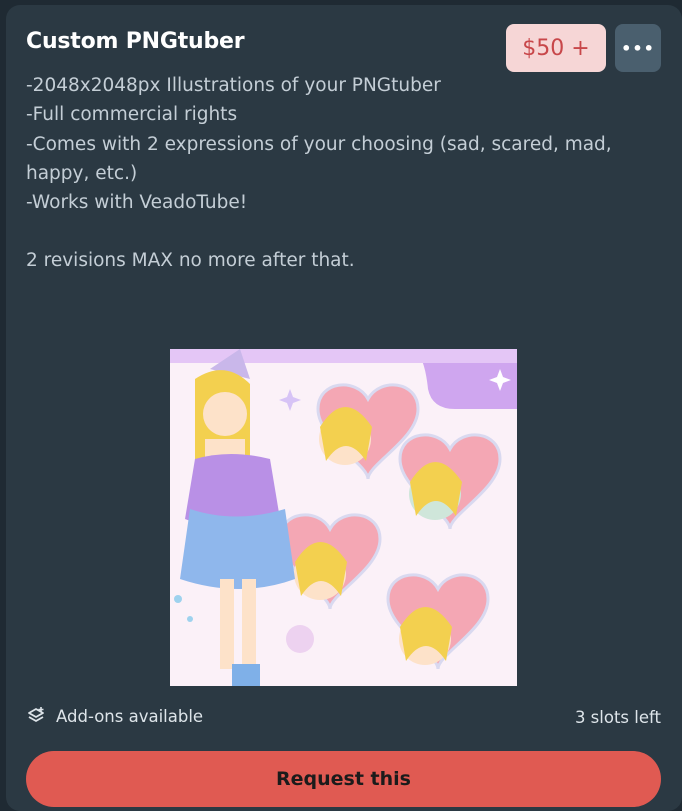 The width and height of the screenshot is (682, 811). I want to click on description-line: happy, etc.), so click(82, 173).